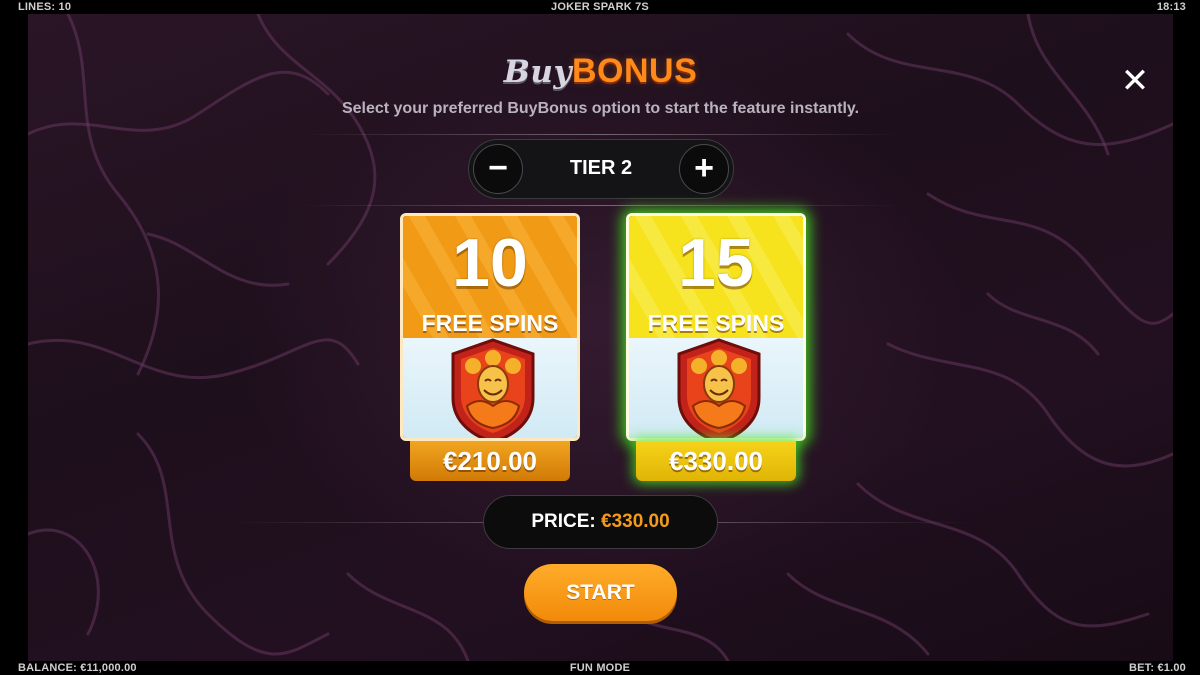 This screenshot has width=1200, height=675. Describe the element at coordinates (1135, 81) in the screenshot. I see `close-icon: ✕` at that location.